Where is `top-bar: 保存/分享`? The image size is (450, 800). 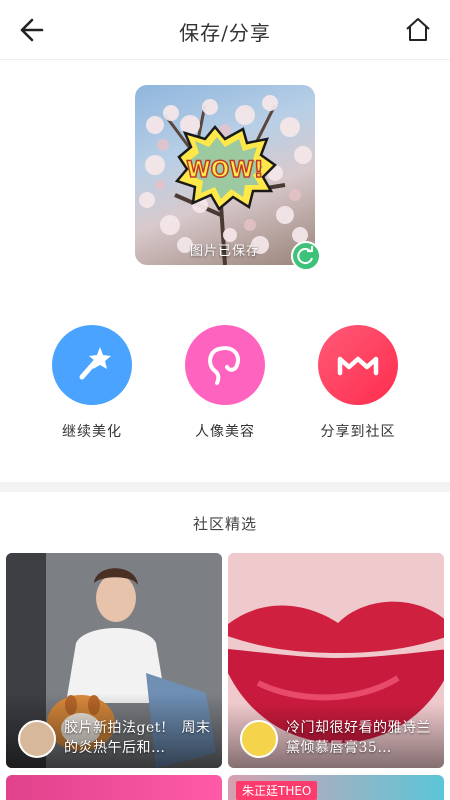 top-bar: 保存/分享 is located at coordinates (225, 30).